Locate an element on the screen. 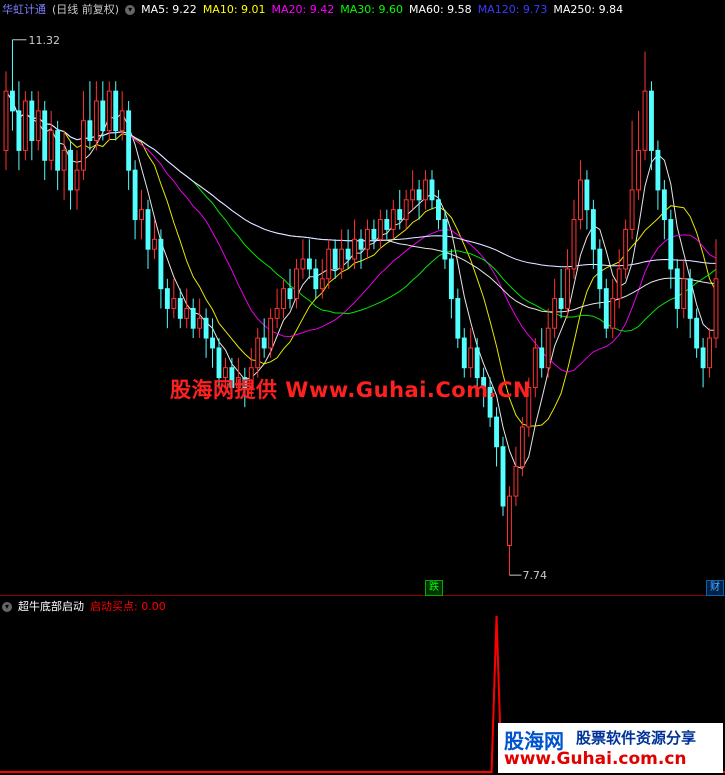  ma60-label: MA60: 9.58 is located at coordinates (440, 9).